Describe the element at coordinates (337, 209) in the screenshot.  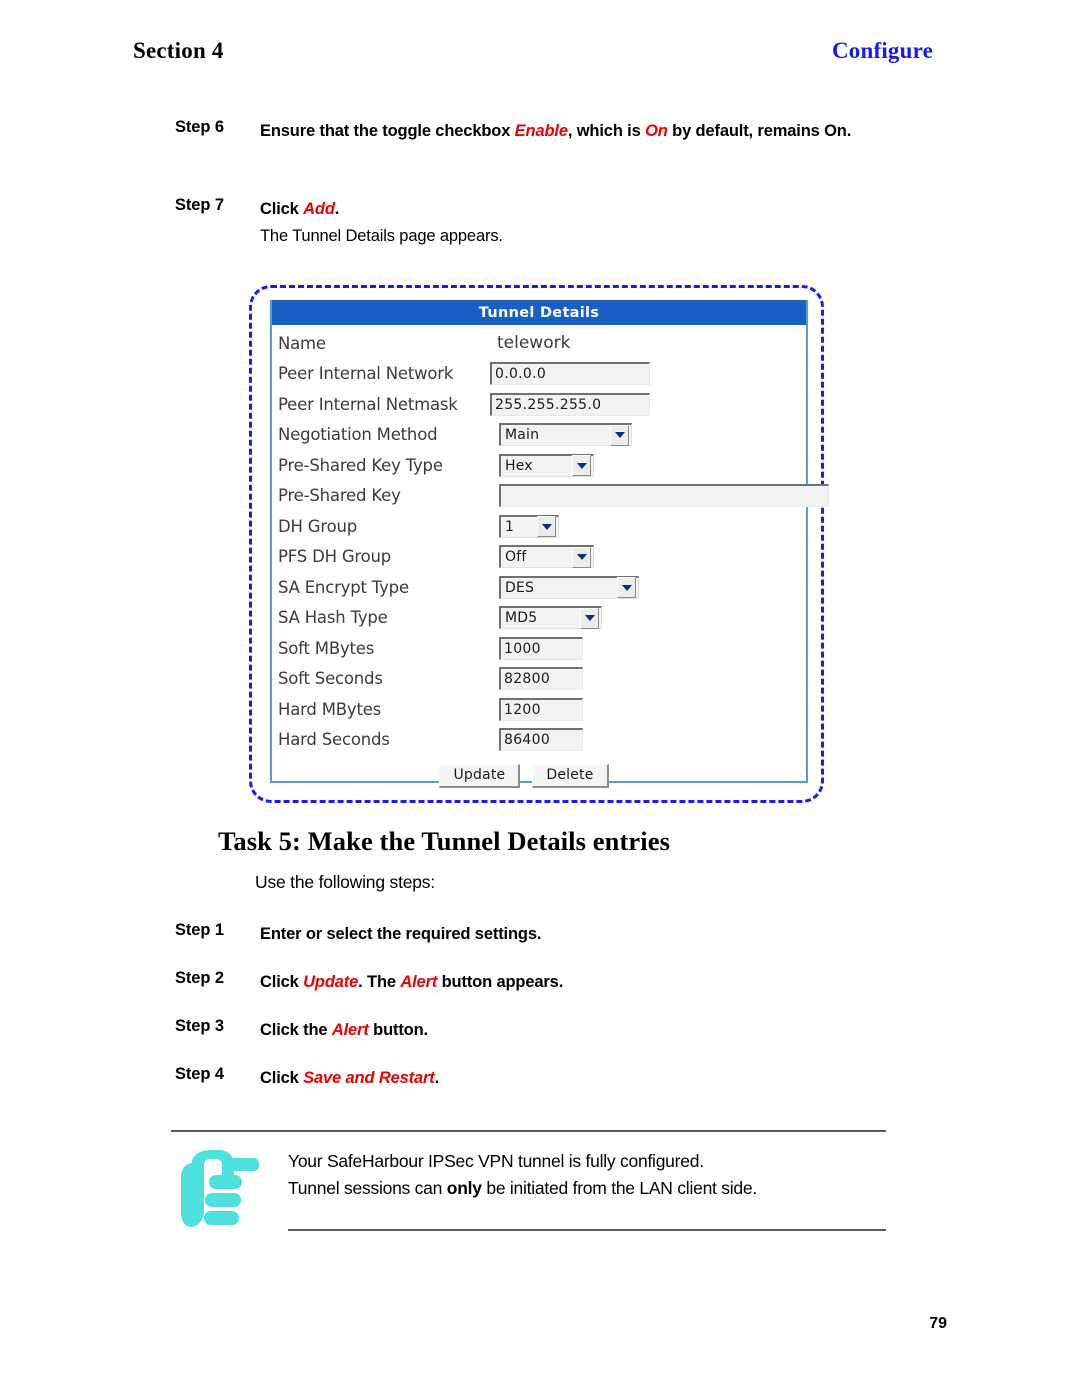
I see `step-7-text-2: .` at that location.